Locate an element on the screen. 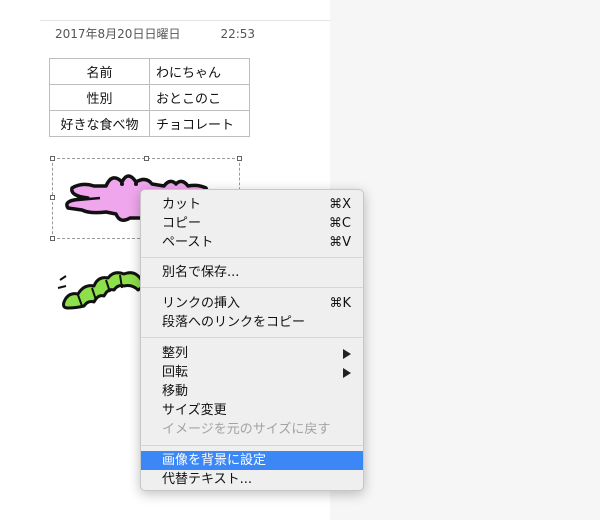 This screenshot has height=520, width=600. table-value: チョコレート is located at coordinates (199, 123).